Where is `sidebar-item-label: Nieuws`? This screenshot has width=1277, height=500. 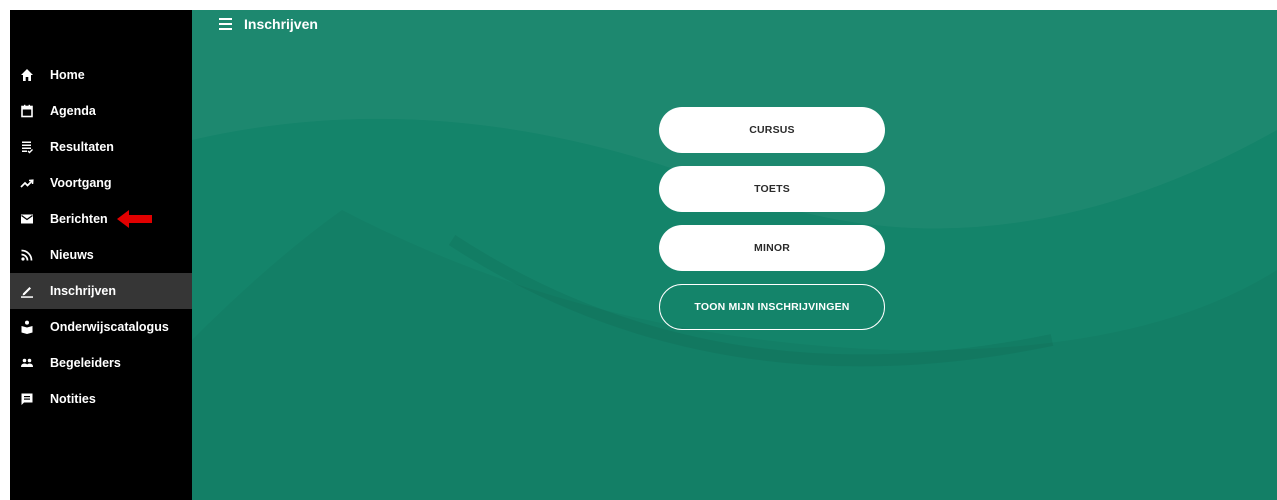 sidebar-item-label: Nieuws is located at coordinates (72, 255).